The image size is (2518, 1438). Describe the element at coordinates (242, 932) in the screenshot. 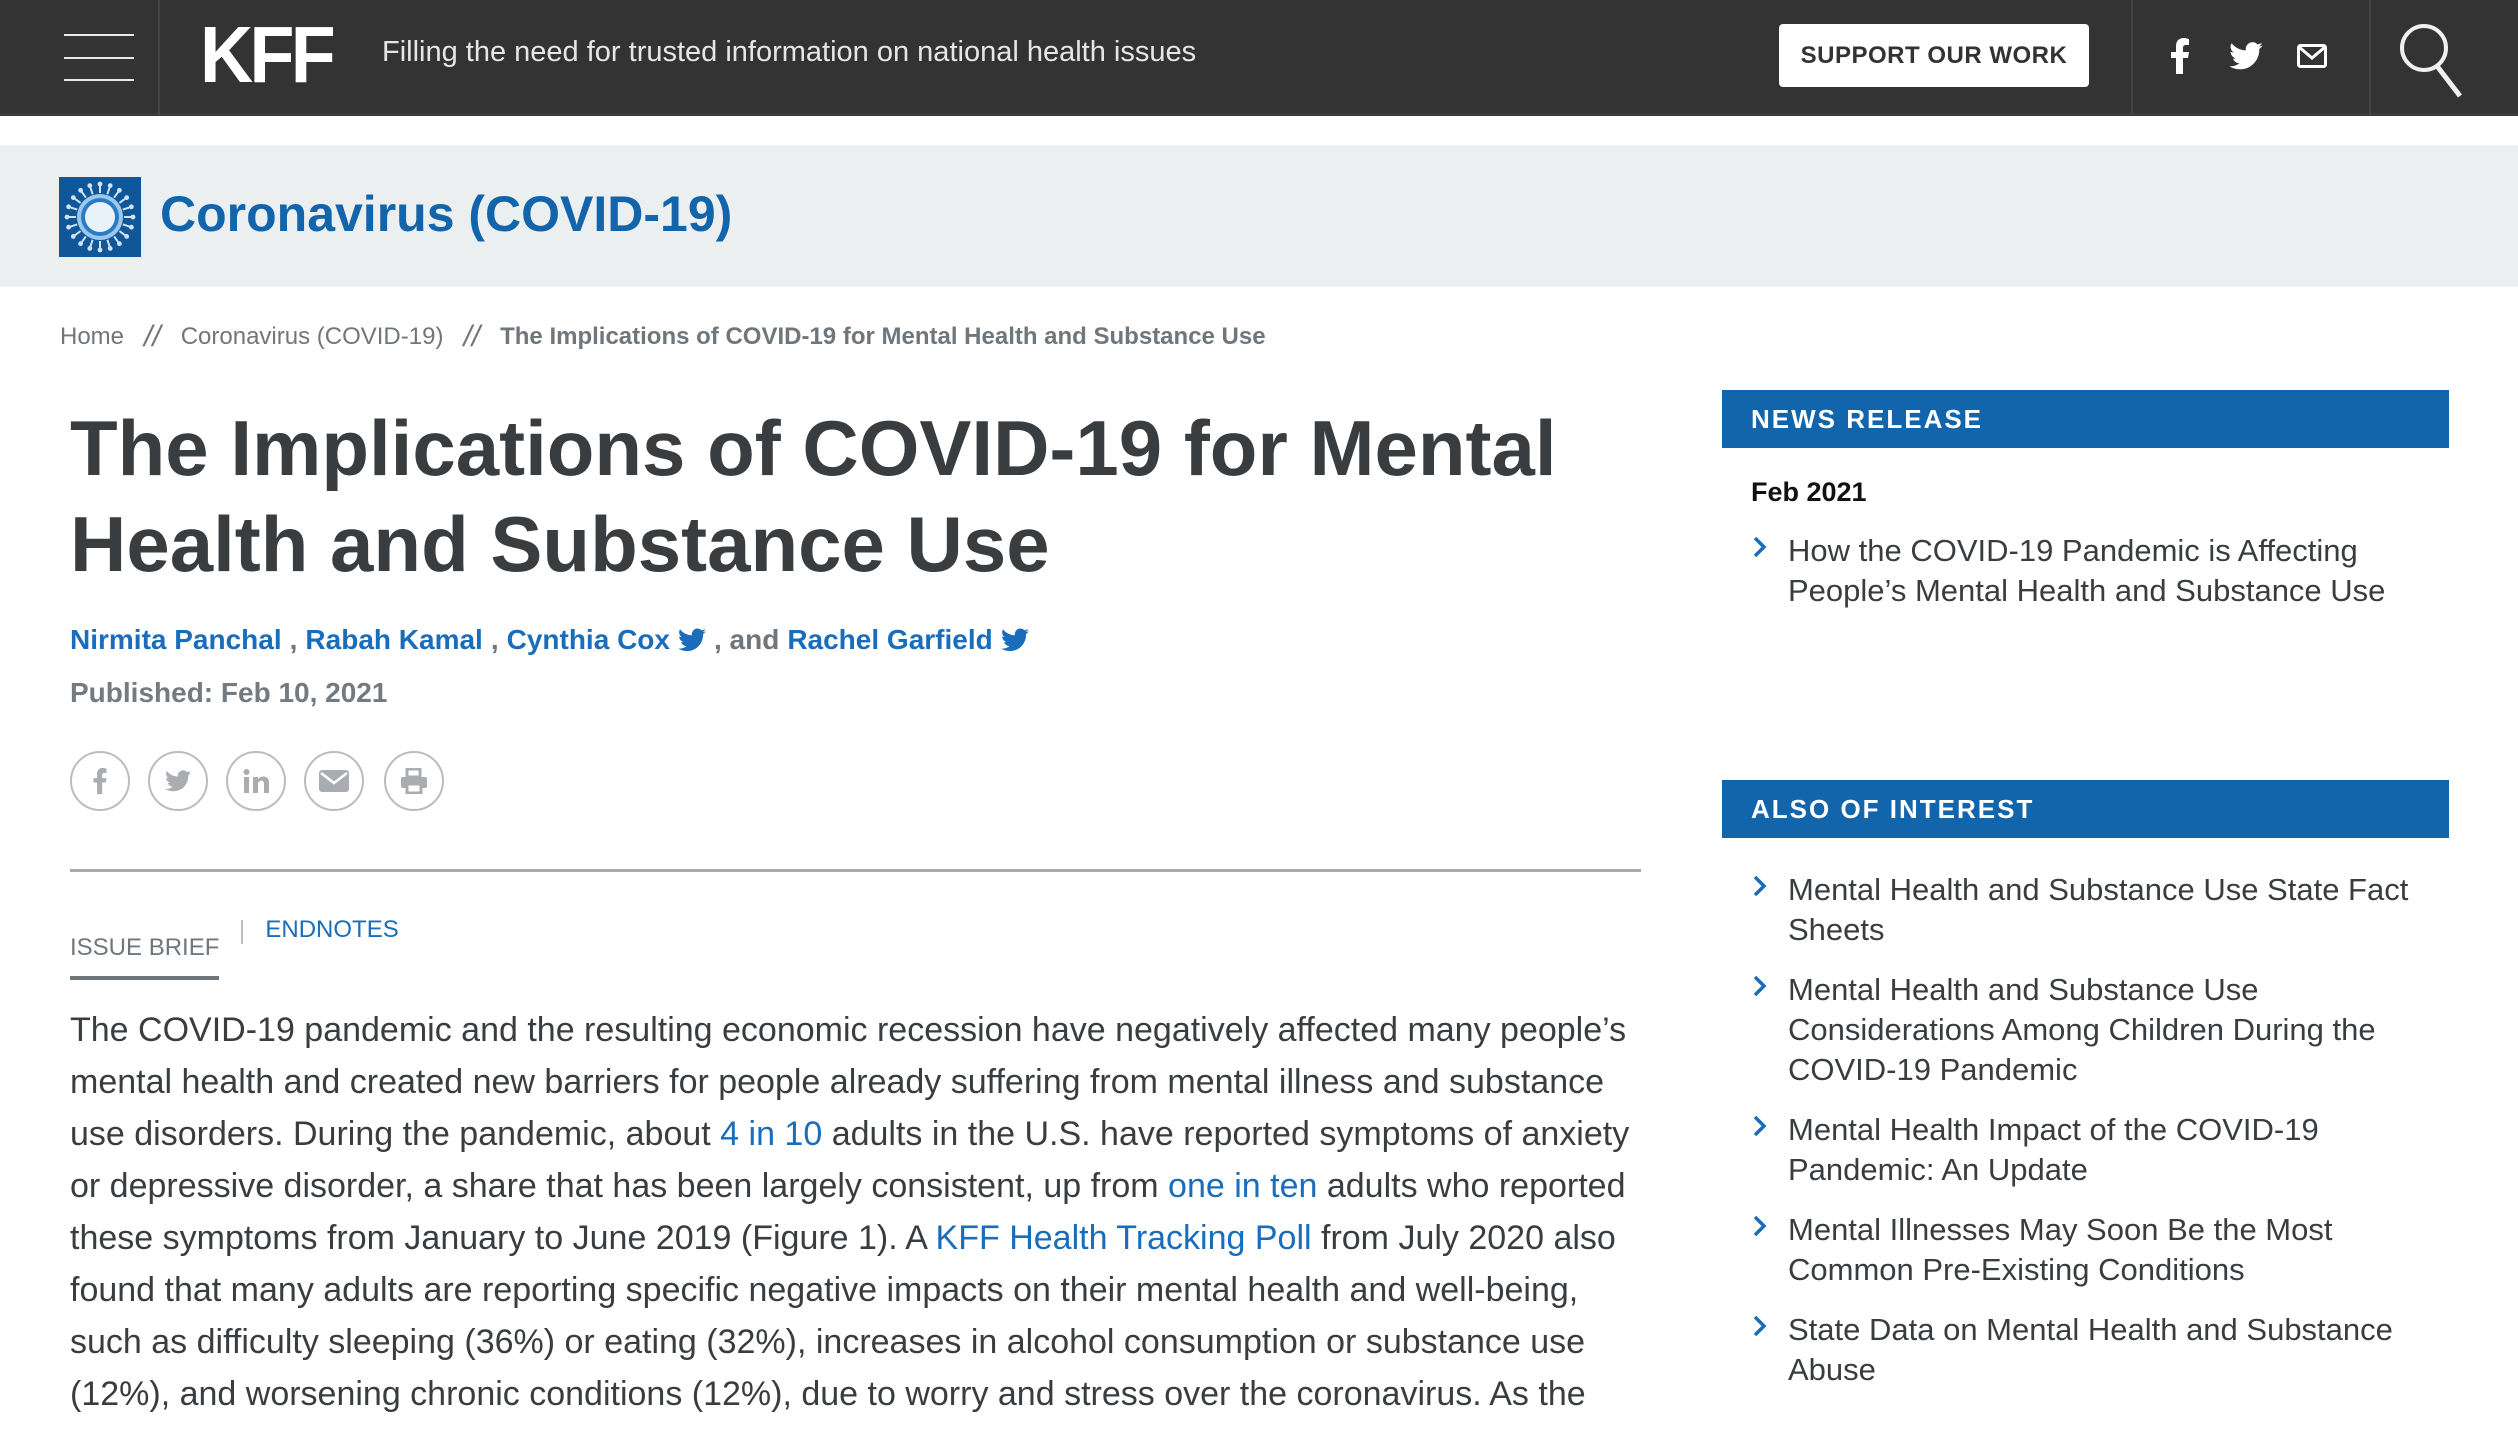

I see `tab-separator` at that location.